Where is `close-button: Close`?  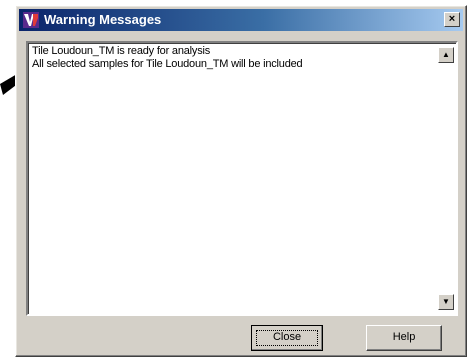 close-button: Close is located at coordinates (287, 338).